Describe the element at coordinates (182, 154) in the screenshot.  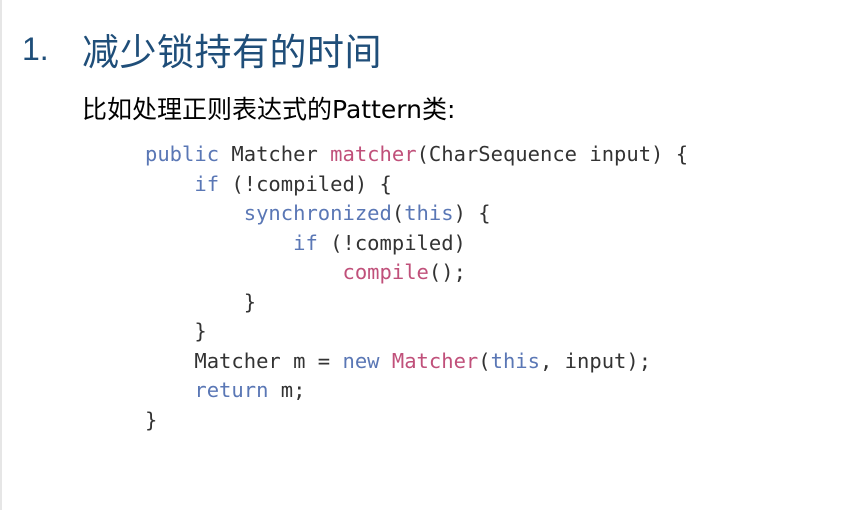
I see `code-keyword: public` at that location.